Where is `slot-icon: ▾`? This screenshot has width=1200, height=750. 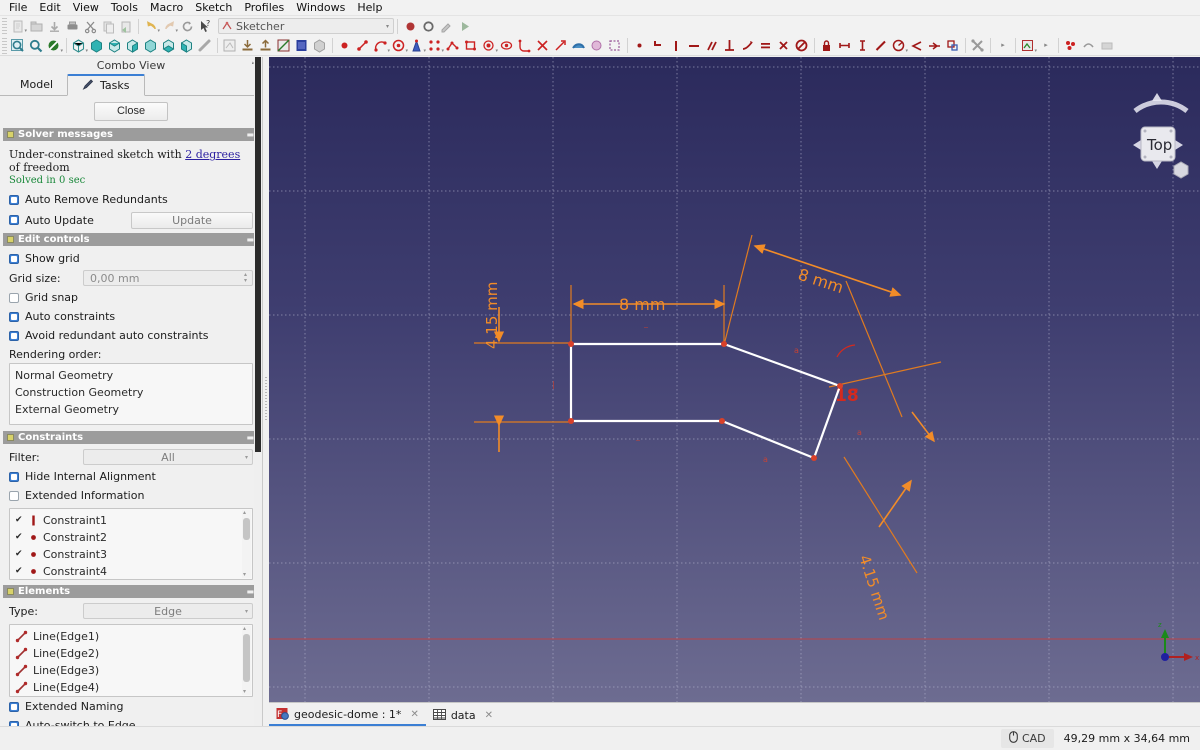 slot-icon: ▾ is located at coordinates (489, 46).